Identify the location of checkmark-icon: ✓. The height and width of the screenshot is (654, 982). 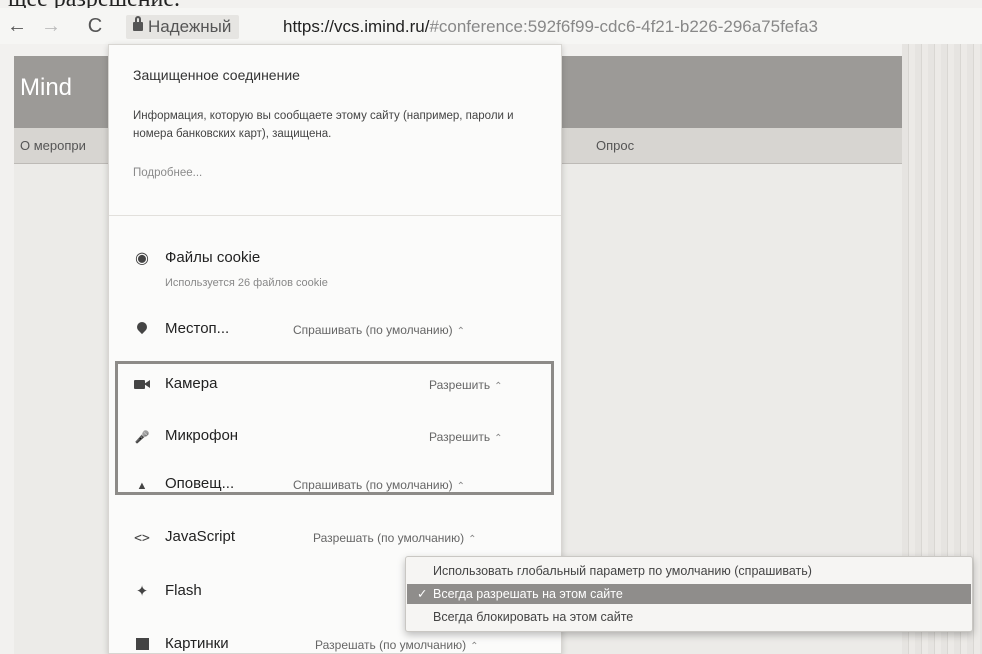
(422, 594).